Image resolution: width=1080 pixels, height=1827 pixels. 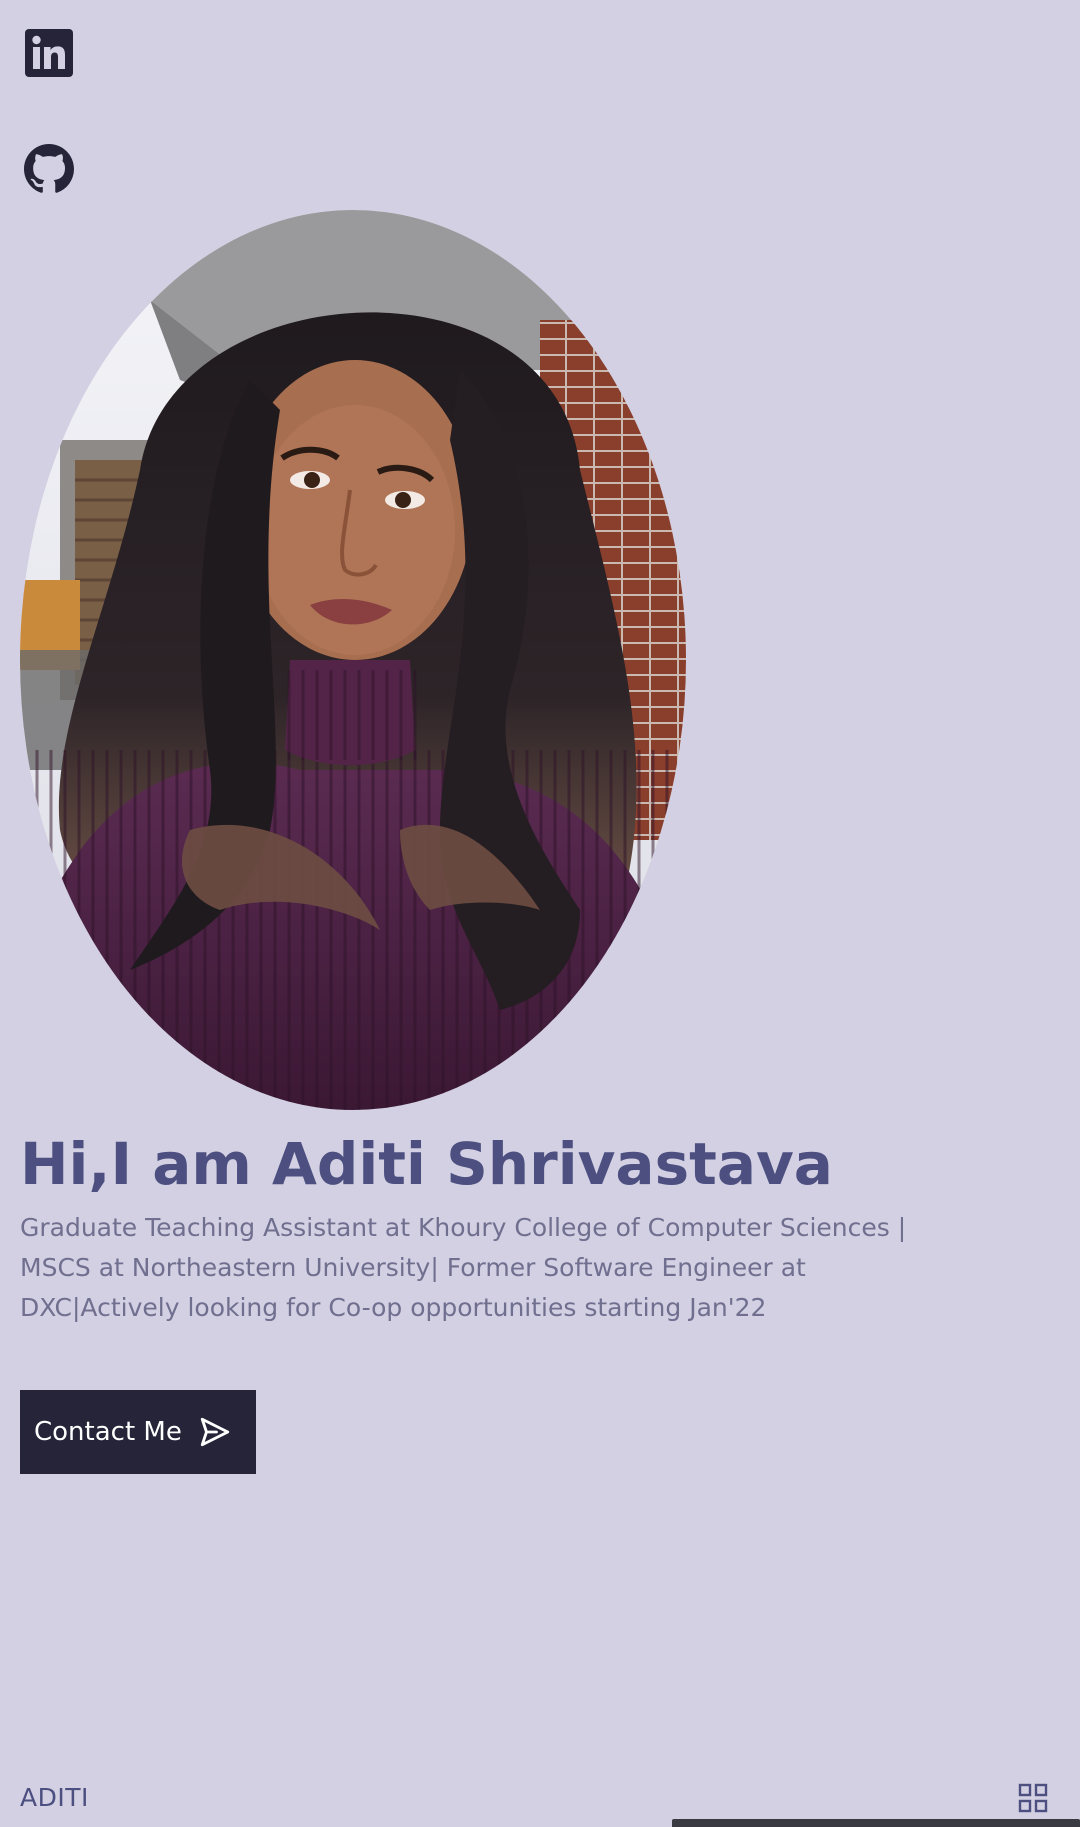 I want to click on github-link, so click(x=49, y=169).